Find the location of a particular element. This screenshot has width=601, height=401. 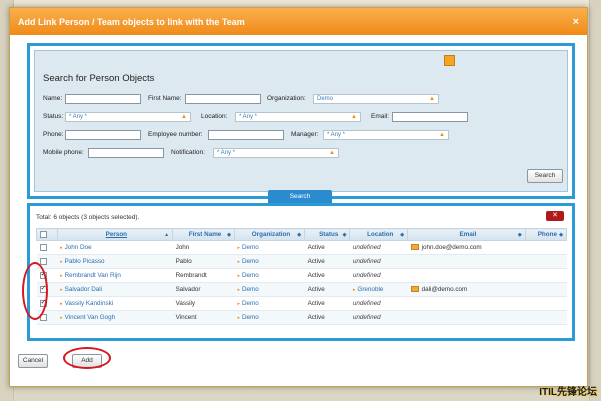

organization-select: Demo ▲ is located at coordinates (376, 99).